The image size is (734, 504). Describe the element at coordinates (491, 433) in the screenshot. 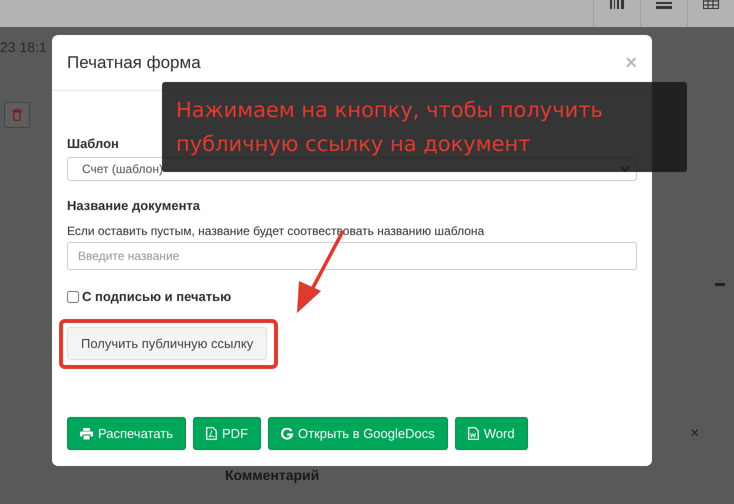

I see `word-button: Word` at that location.